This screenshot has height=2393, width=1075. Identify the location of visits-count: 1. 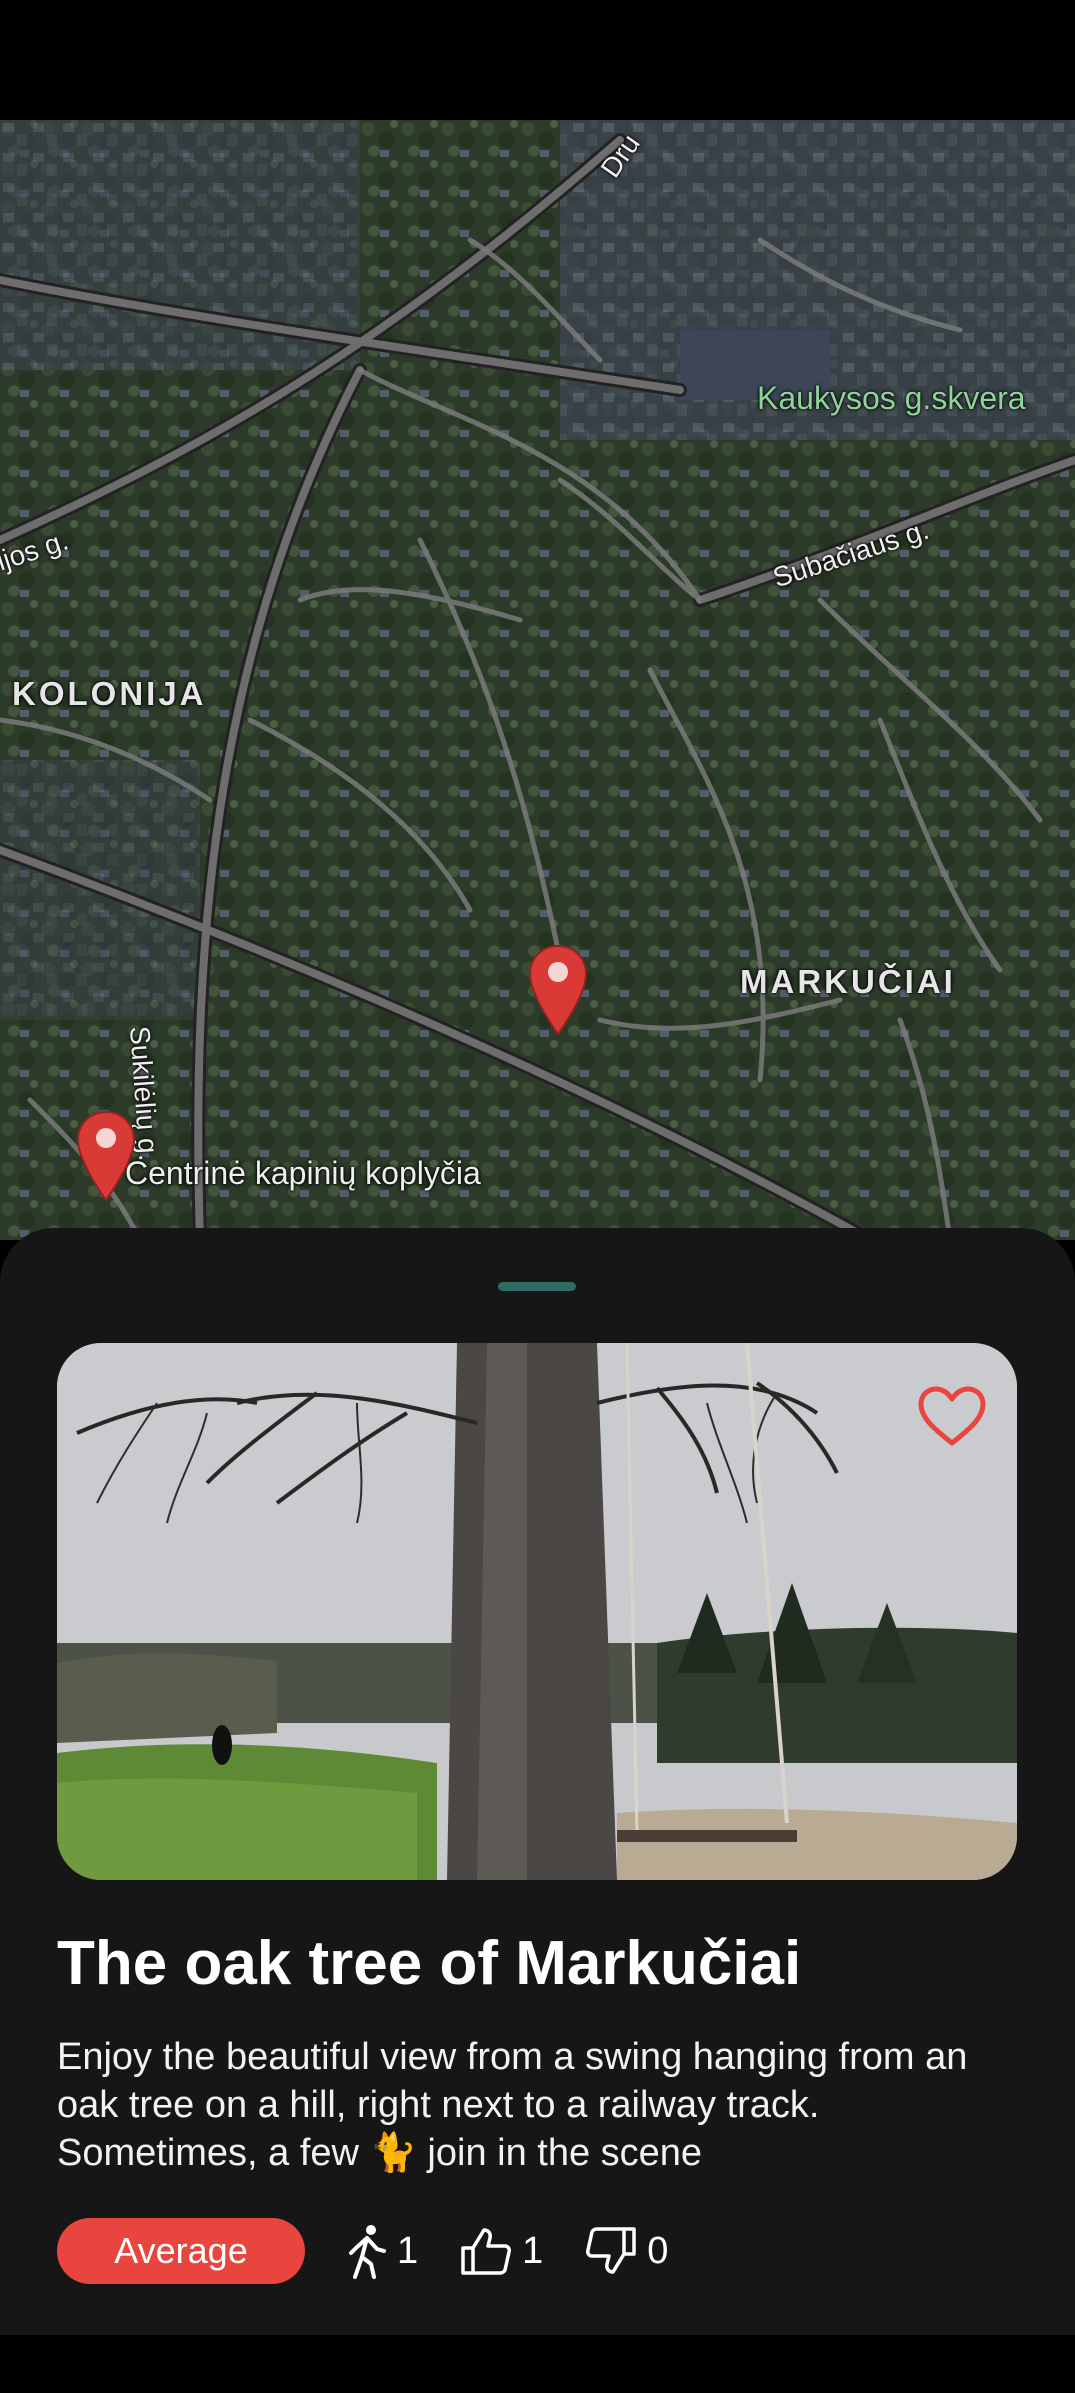
(408, 2250).